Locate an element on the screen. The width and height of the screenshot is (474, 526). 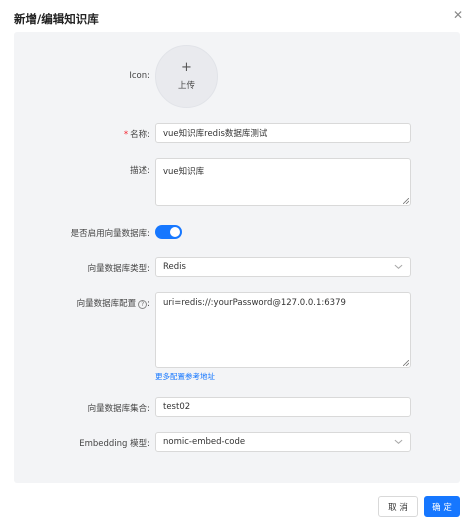
vector-collection-label: 向量数据库集合: is located at coordinates (118, 409).